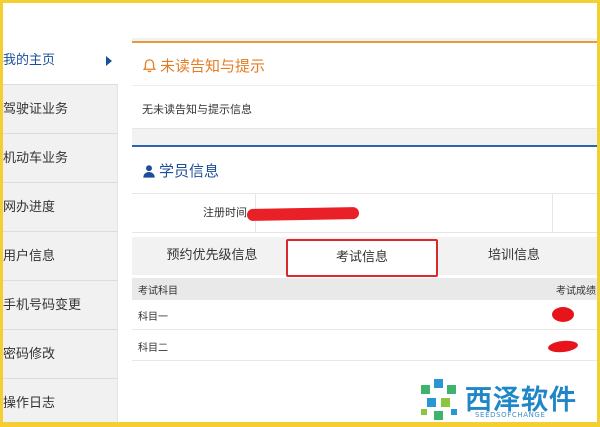 Image resolution: width=600 pixels, height=427 pixels. I want to click on table-row: 科目二, so click(366, 346).